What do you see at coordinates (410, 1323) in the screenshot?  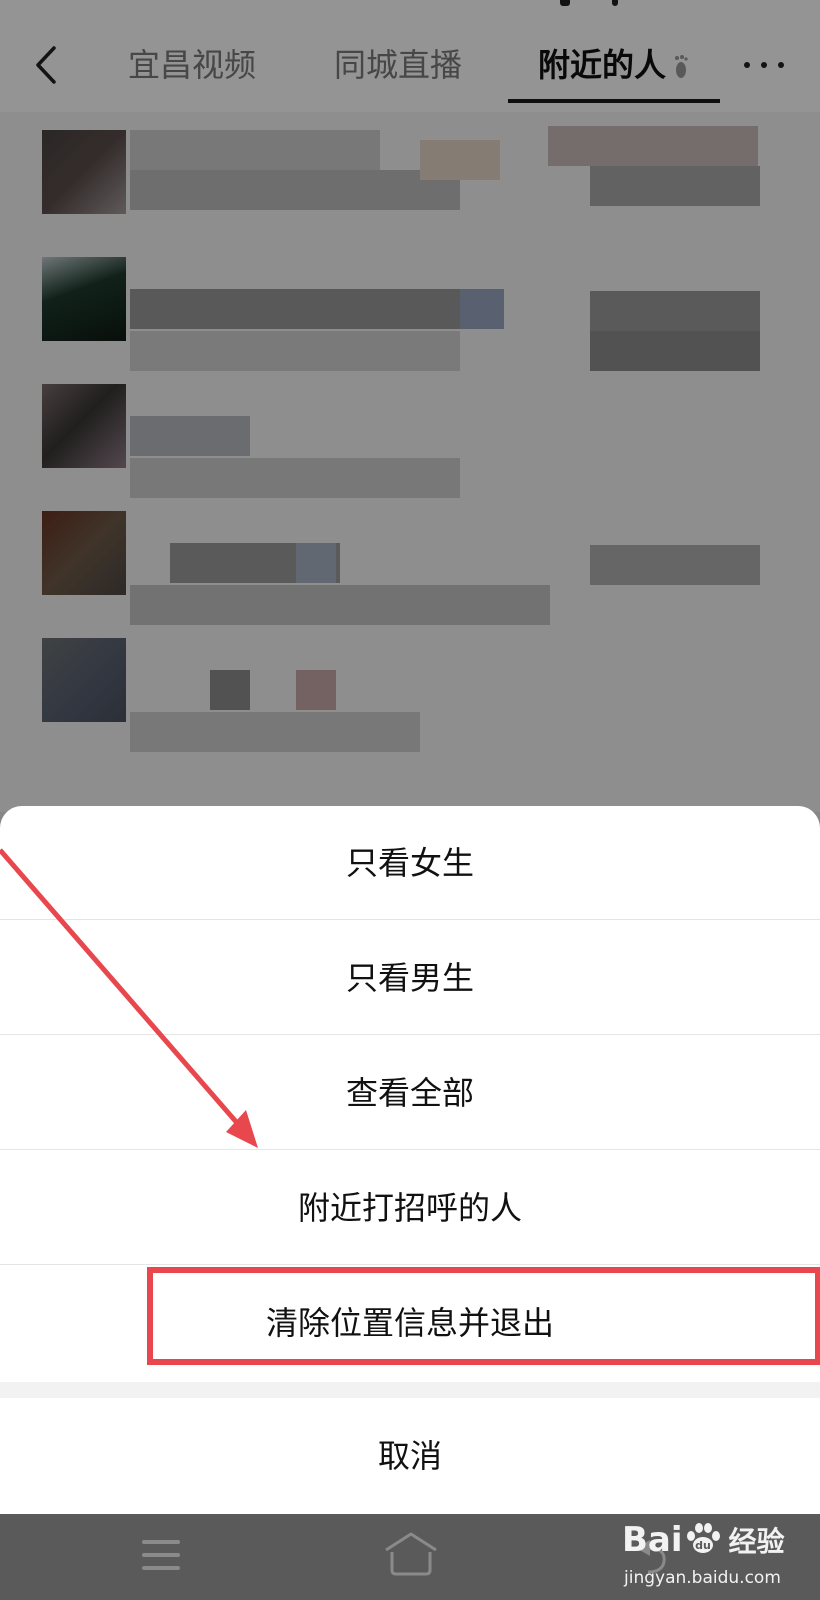 I see `option-clear-location-exit: 清除位置信息并退出` at bounding box center [410, 1323].